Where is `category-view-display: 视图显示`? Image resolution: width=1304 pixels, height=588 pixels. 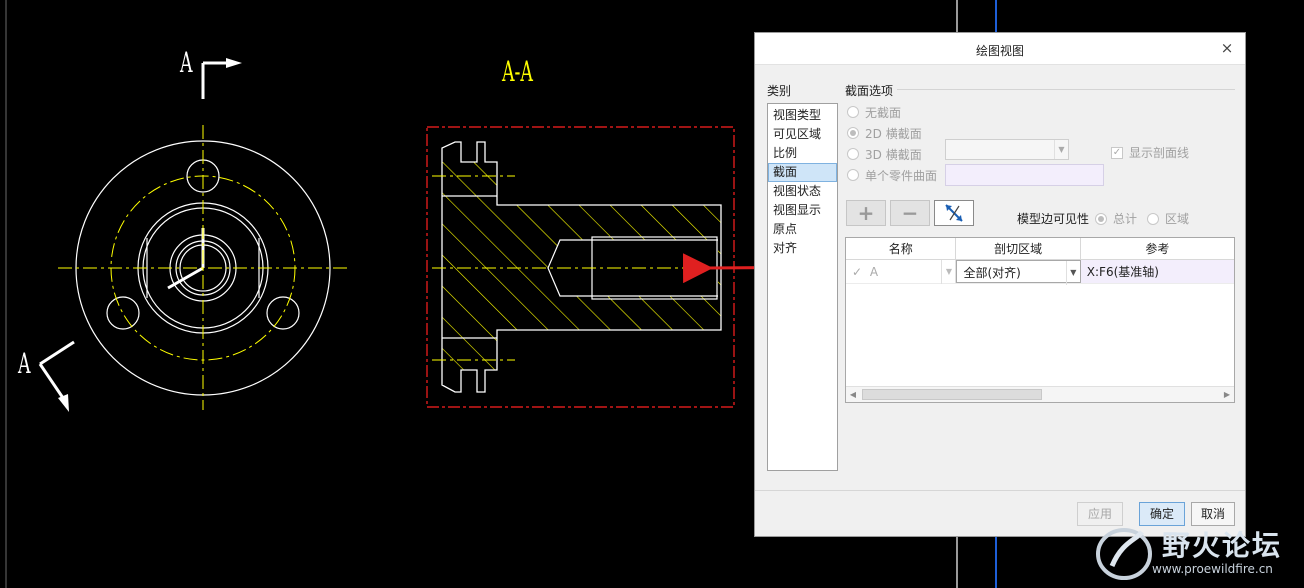
category-view-display: 视图显示 is located at coordinates (802, 210).